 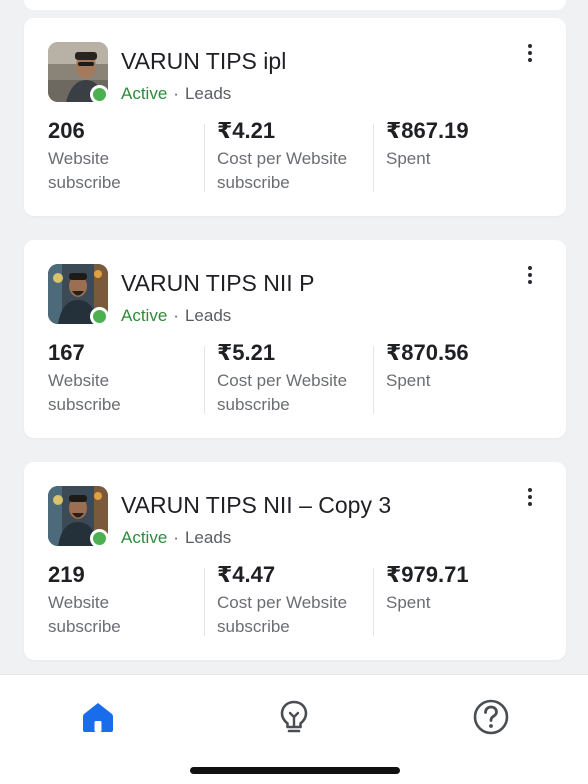 What do you see at coordinates (246, 574) in the screenshot?
I see `metric-value: ₹4.47` at bounding box center [246, 574].